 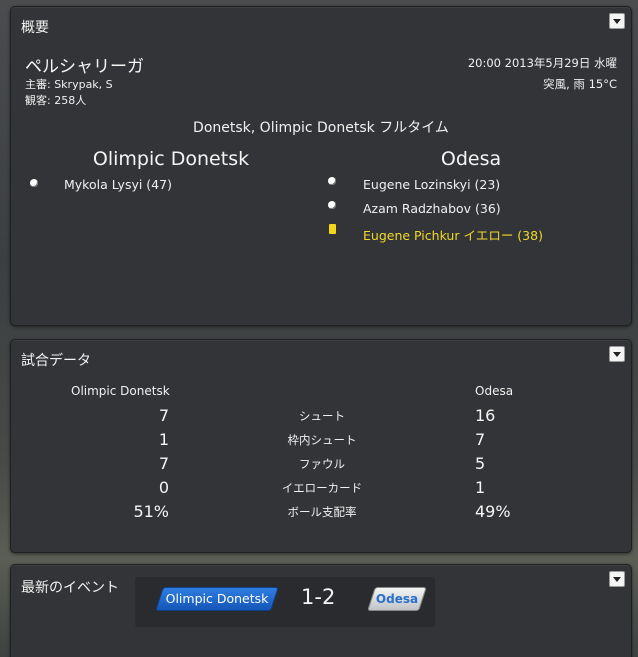 What do you see at coordinates (485, 415) in the screenshot?
I see `stat-away-value: 16` at bounding box center [485, 415].